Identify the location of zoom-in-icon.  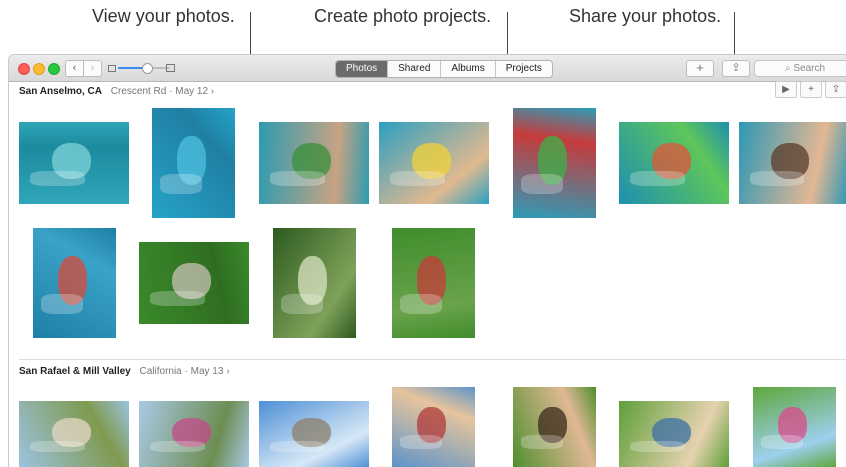
(170, 68).